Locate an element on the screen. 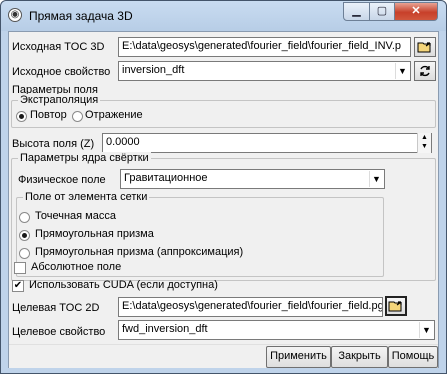  radio-reflect-label: Отражение is located at coordinates (114, 115).